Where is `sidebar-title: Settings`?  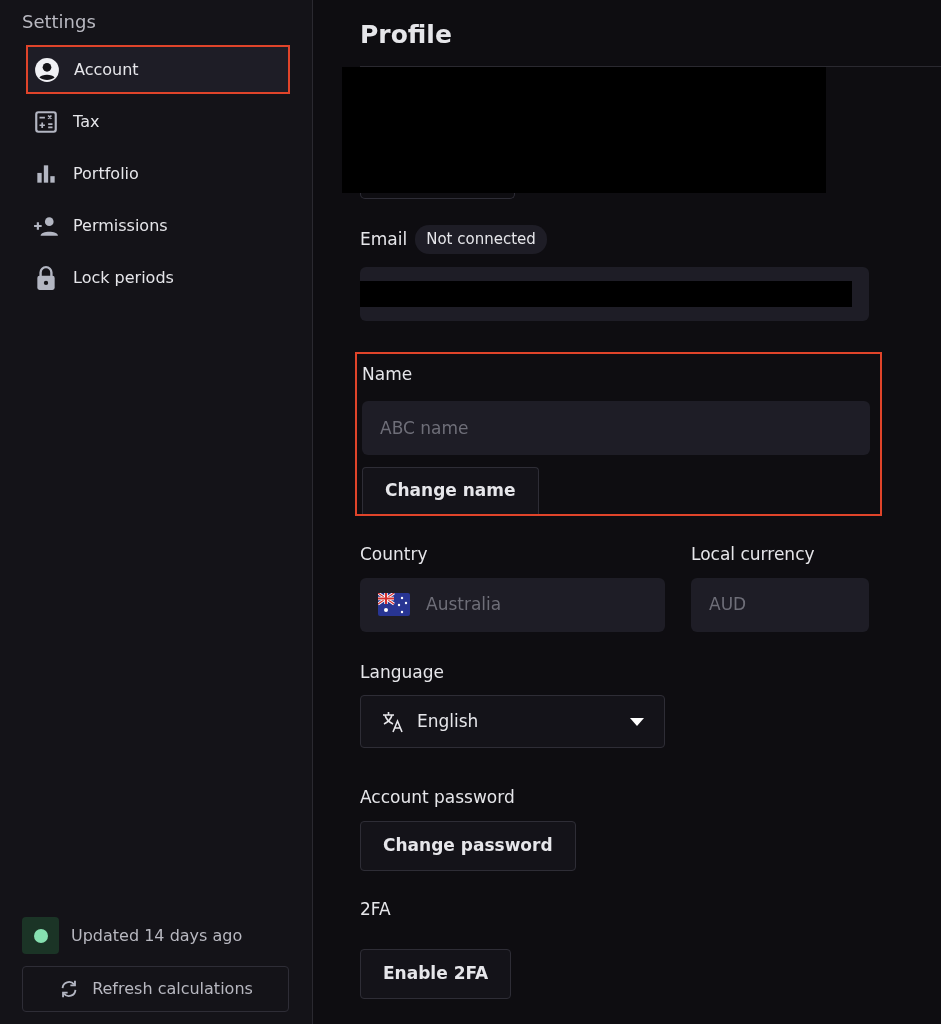 sidebar-title: Settings is located at coordinates (59, 22).